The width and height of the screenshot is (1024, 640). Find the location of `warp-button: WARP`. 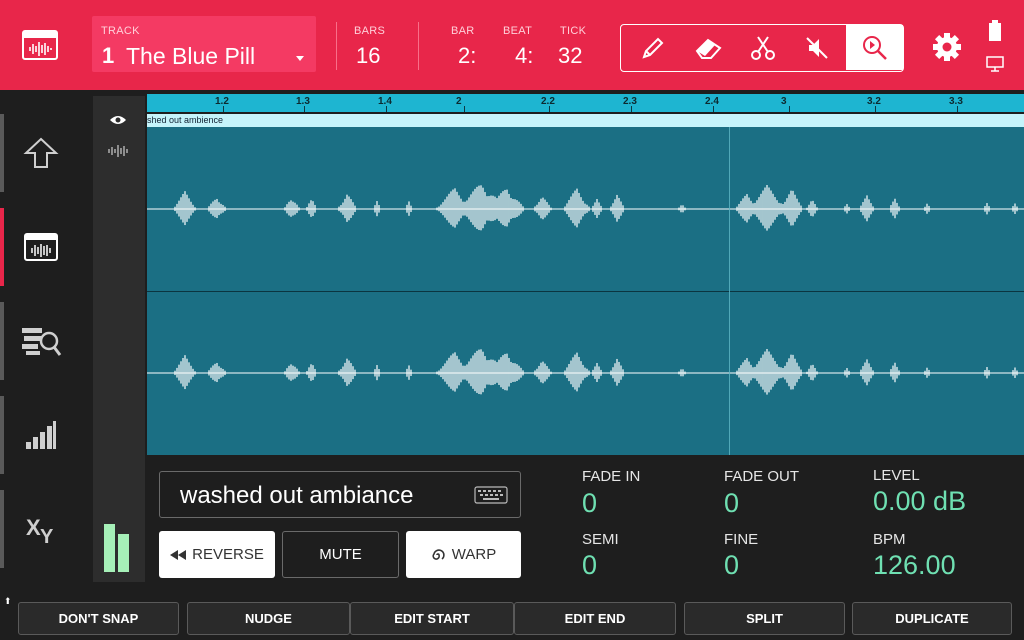

warp-button: WARP is located at coordinates (463, 554).